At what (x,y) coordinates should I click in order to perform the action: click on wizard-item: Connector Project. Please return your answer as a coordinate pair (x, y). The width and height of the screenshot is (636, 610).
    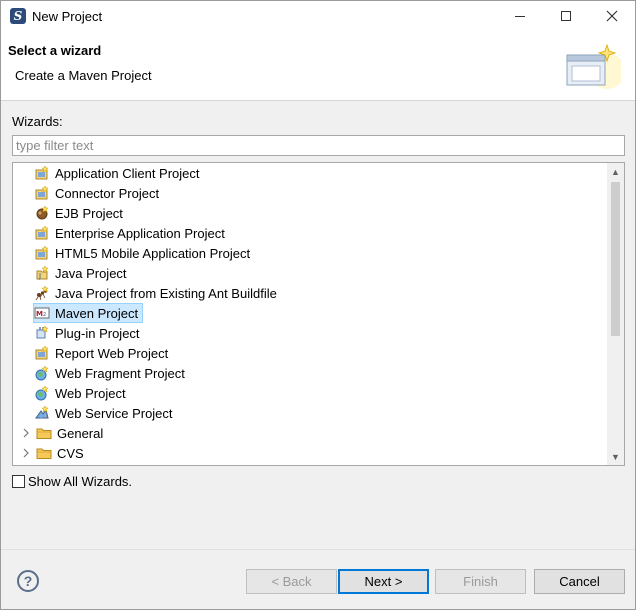
    Looking at the image, I should click on (98, 193).